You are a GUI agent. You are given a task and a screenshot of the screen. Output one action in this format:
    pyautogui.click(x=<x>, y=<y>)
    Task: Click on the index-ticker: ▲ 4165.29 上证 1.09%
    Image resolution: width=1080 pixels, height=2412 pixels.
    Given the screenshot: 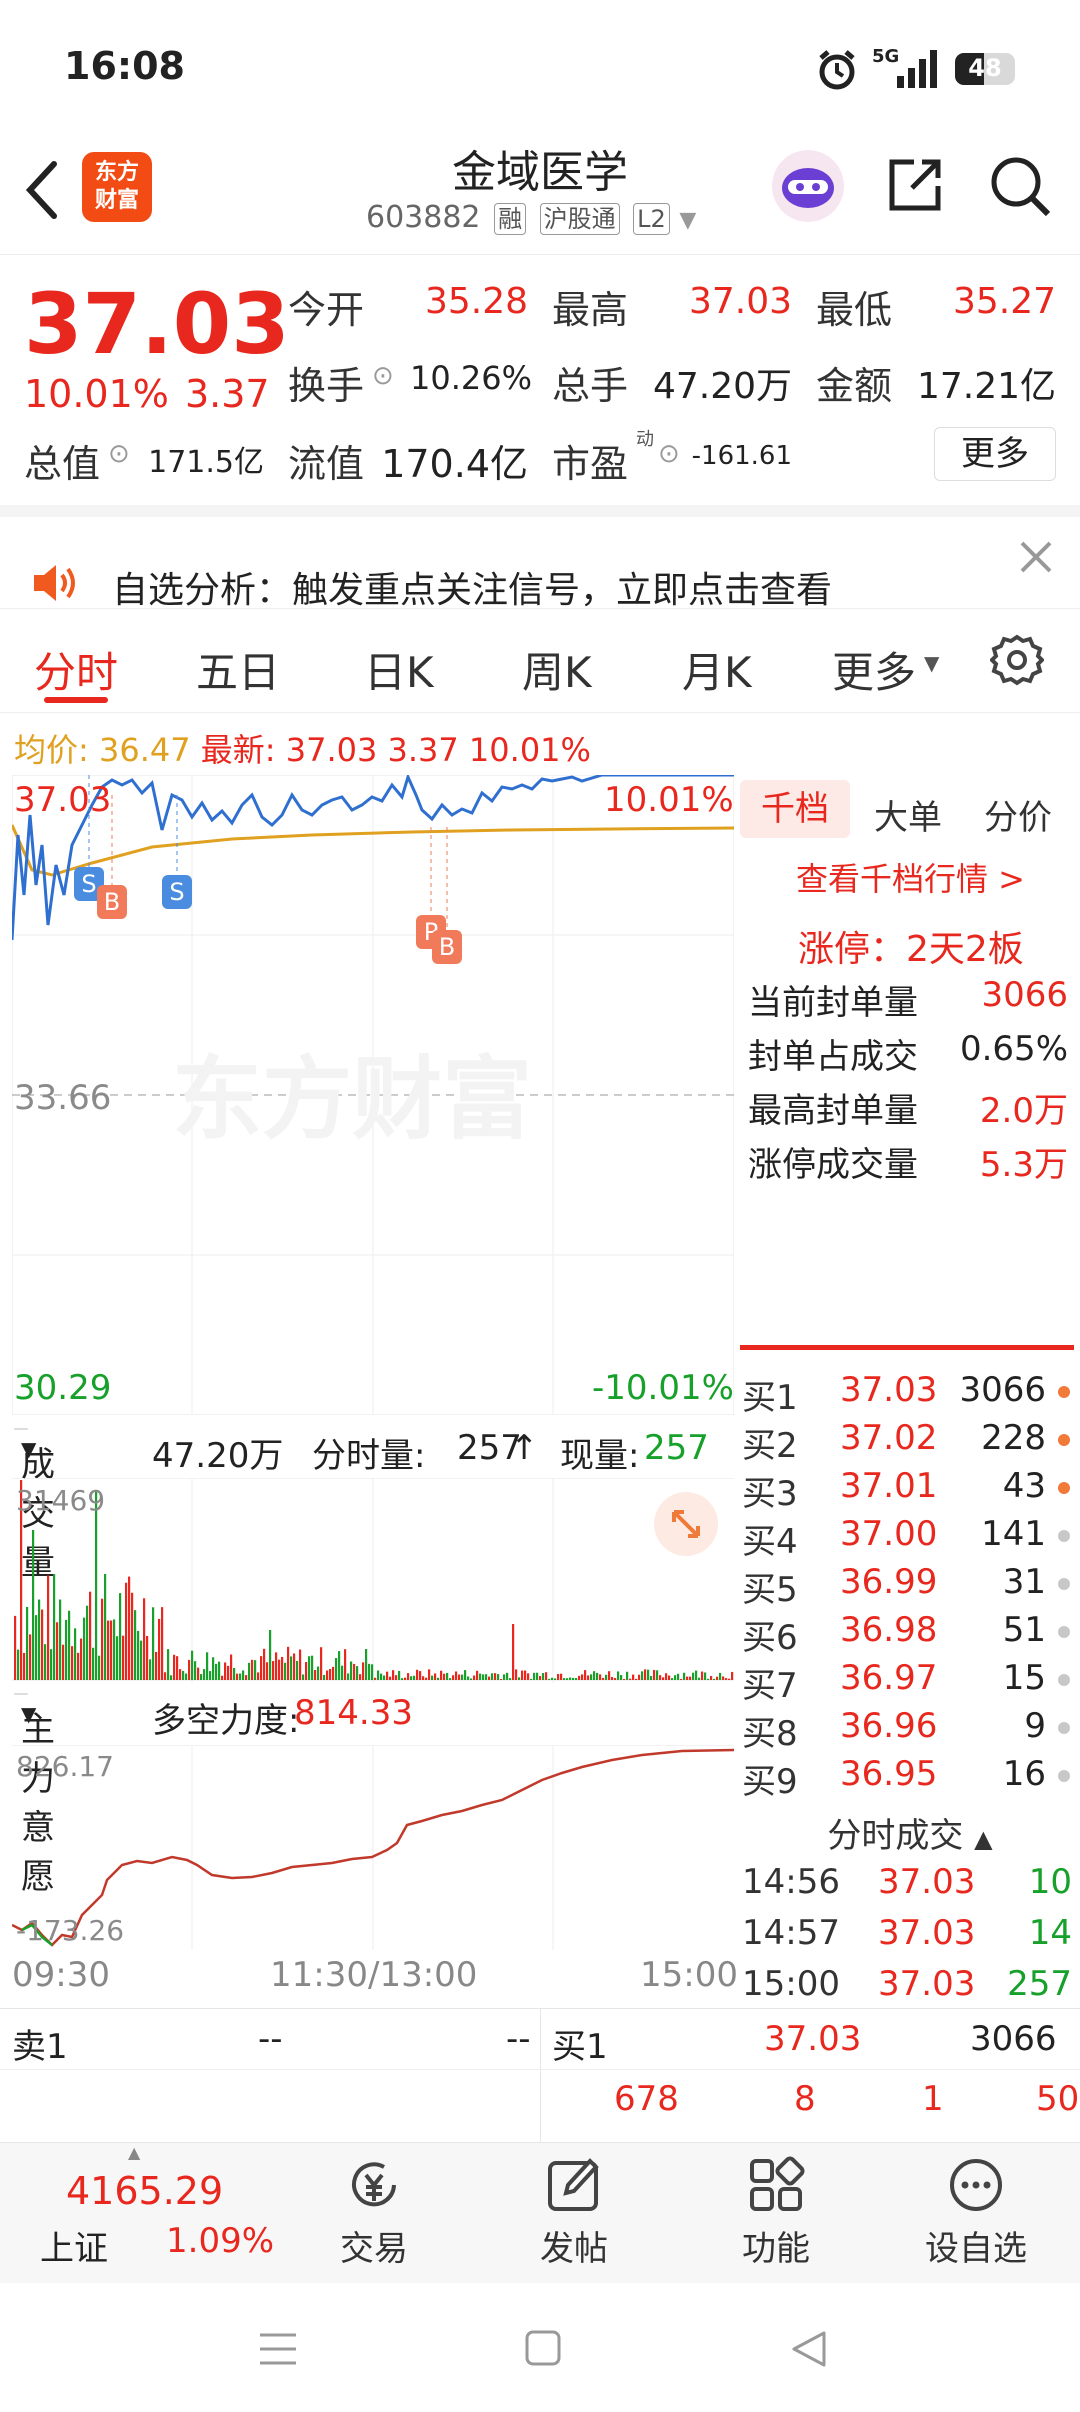 What is the action you would take?
    pyautogui.click(x=137, y=2213)
    